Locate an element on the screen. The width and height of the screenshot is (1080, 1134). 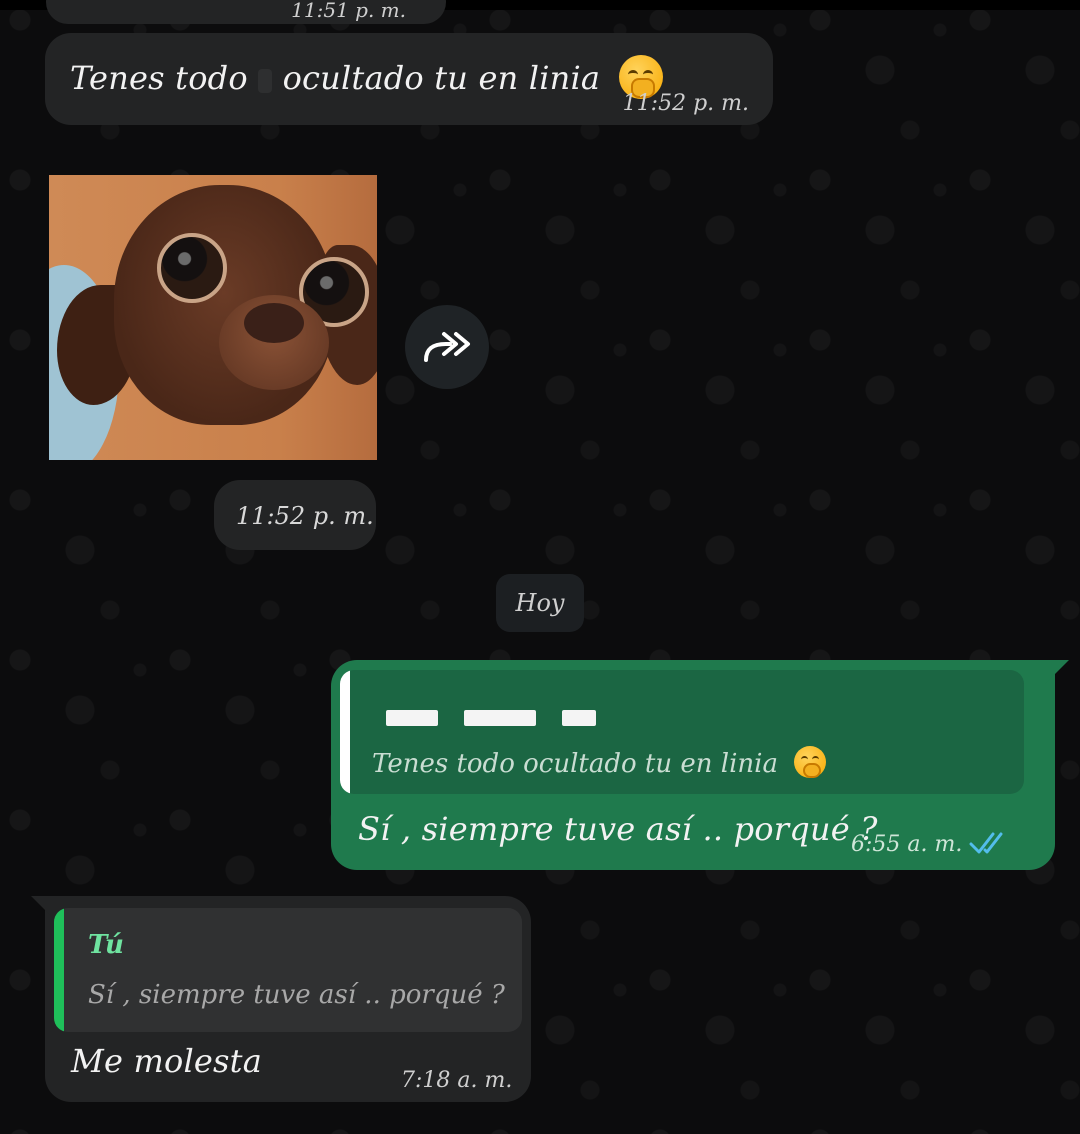
message-time: 6:55 a. m. is located at coordinates (907, 844).